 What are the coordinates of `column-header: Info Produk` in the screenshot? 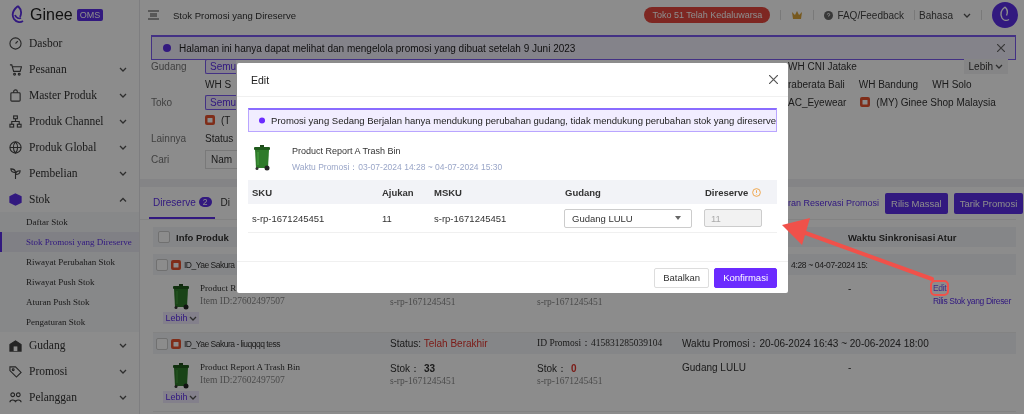 It's located at (202, 237).